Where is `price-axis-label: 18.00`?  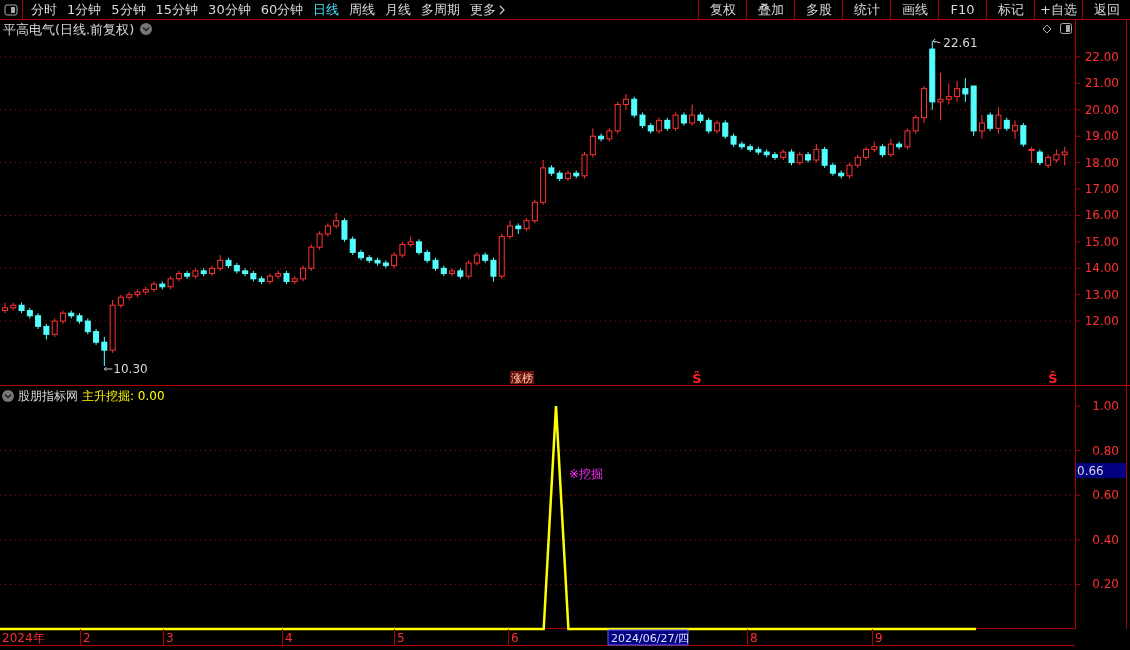
price-axis-label: 18.00 is located at coordinates (1101, 162).